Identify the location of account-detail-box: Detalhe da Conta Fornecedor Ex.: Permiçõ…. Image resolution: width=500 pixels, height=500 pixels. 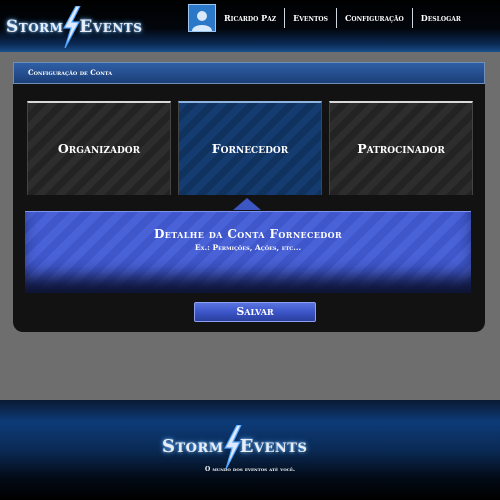
(248, 252).